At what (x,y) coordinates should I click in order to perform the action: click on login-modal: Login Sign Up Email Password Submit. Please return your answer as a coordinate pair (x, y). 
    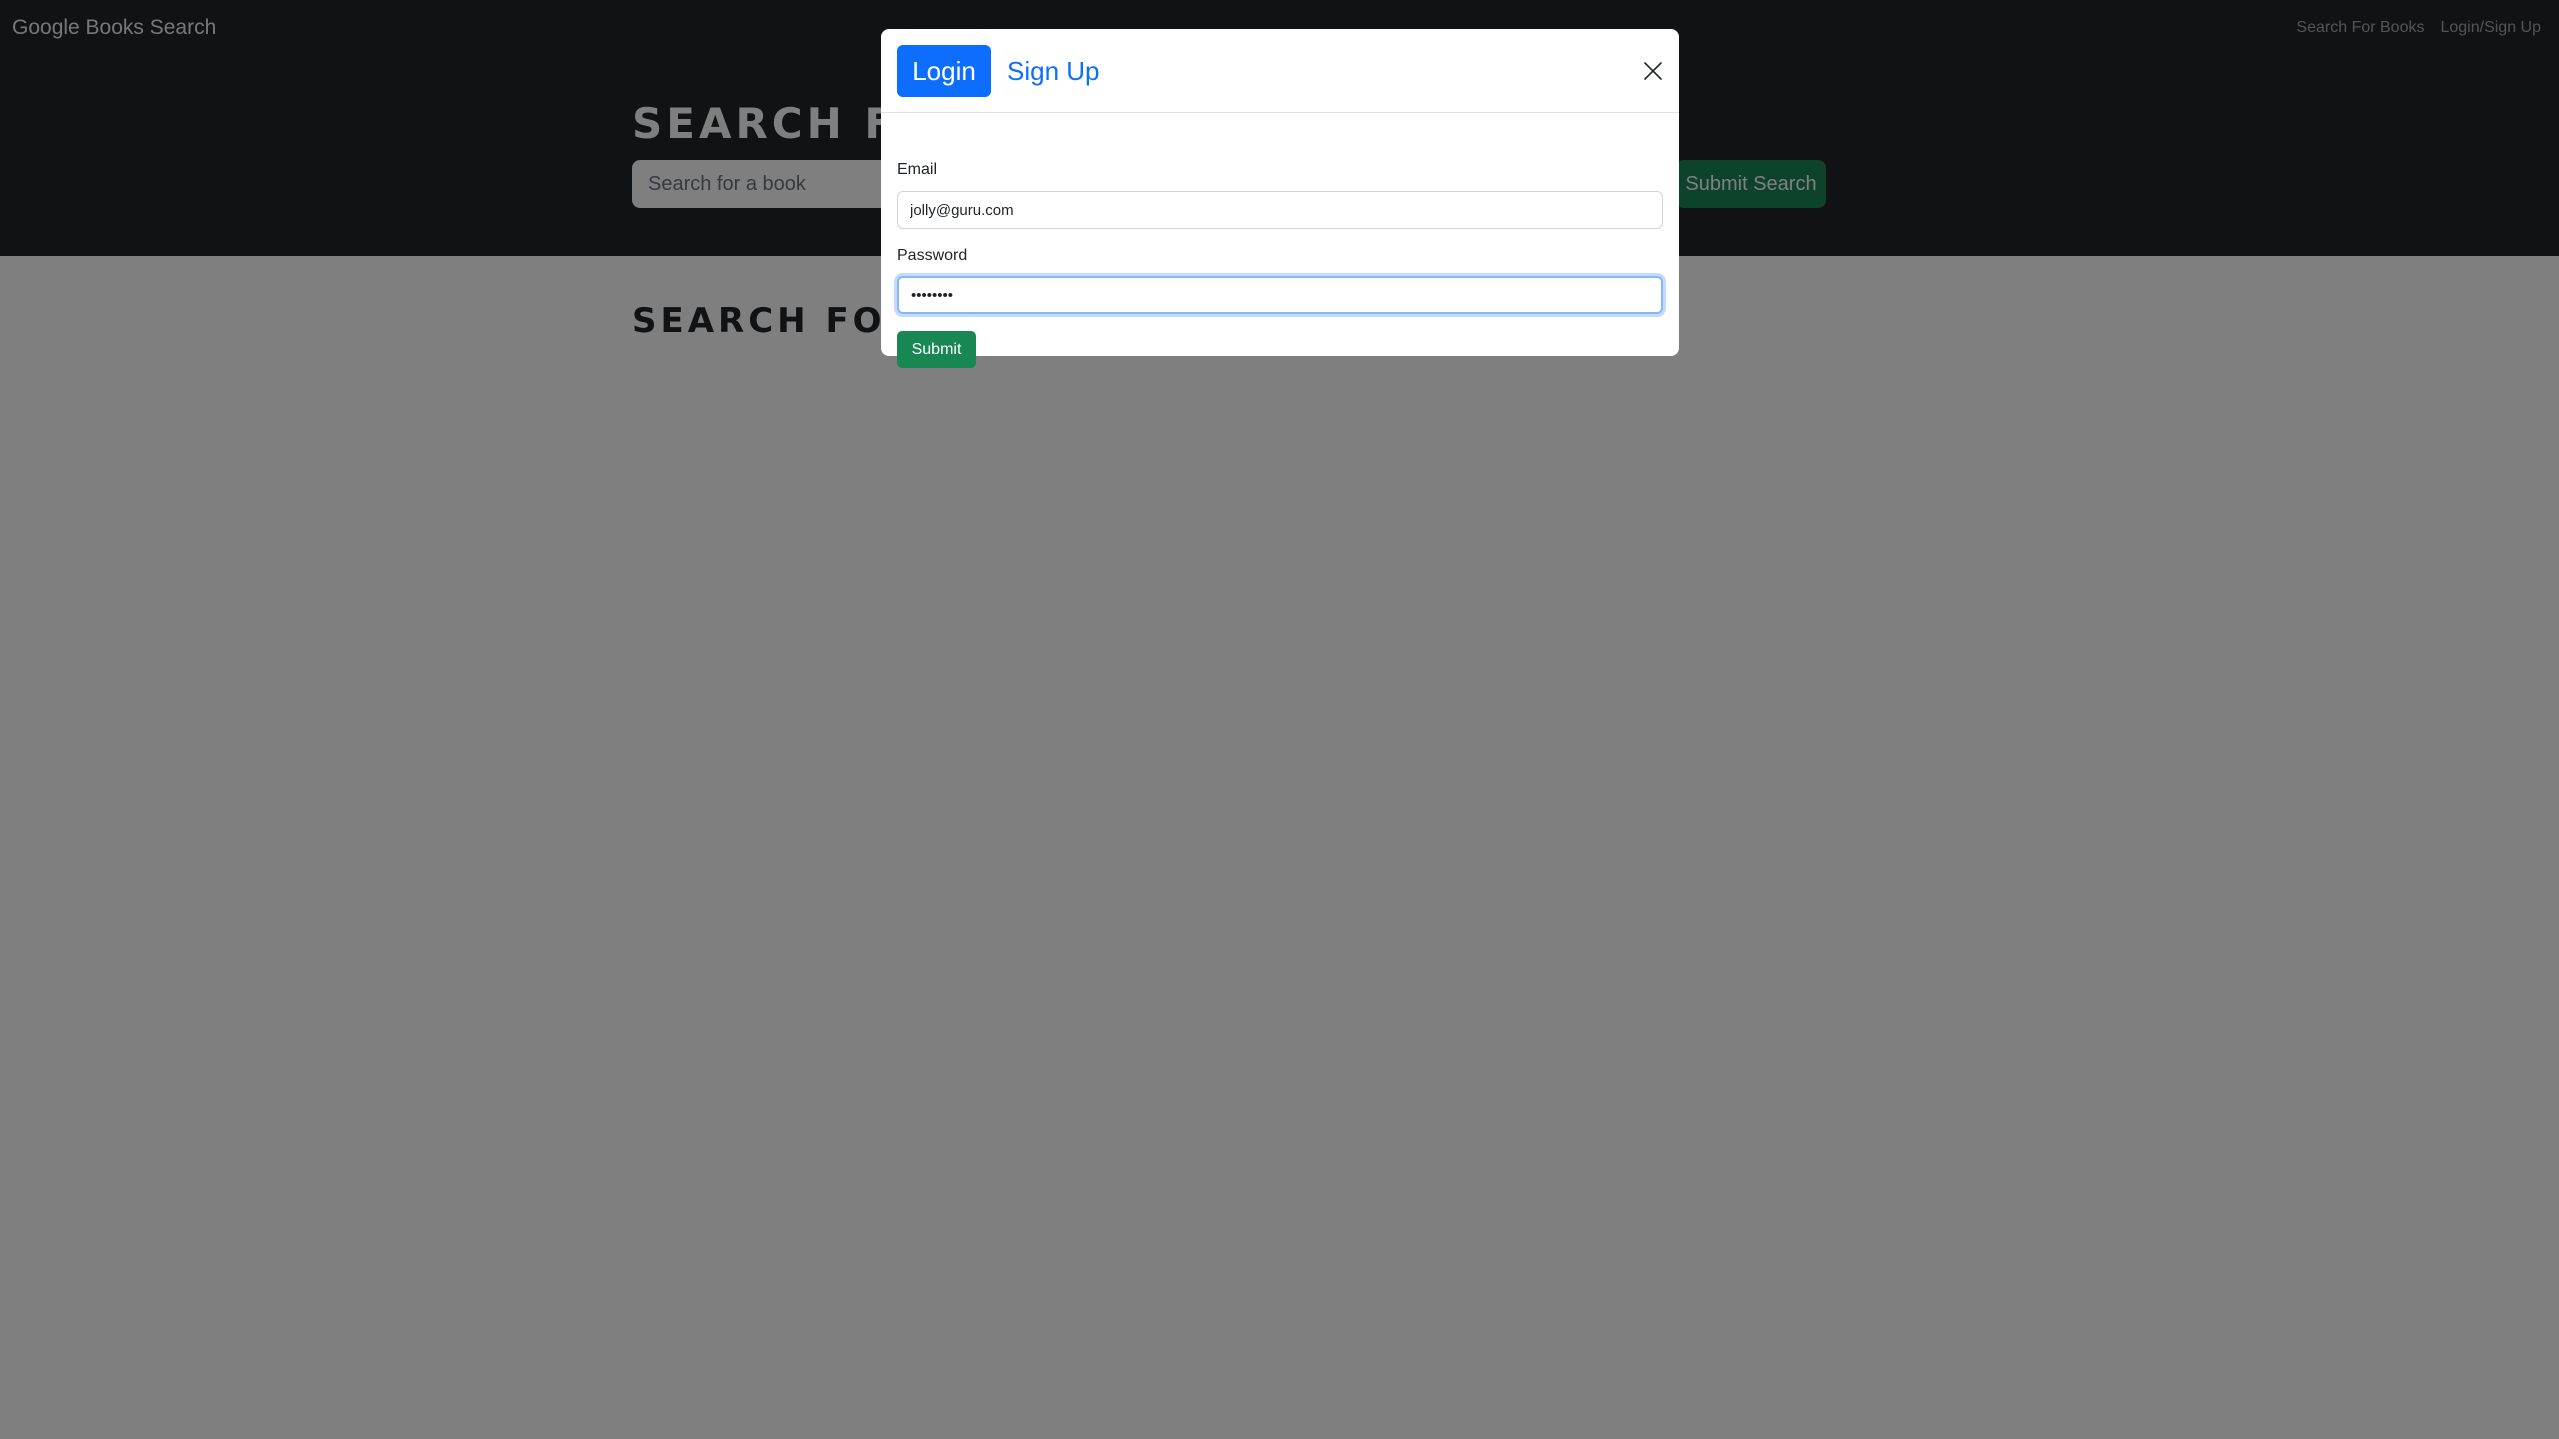
    Looking at the image, I should click on (1280, 198).